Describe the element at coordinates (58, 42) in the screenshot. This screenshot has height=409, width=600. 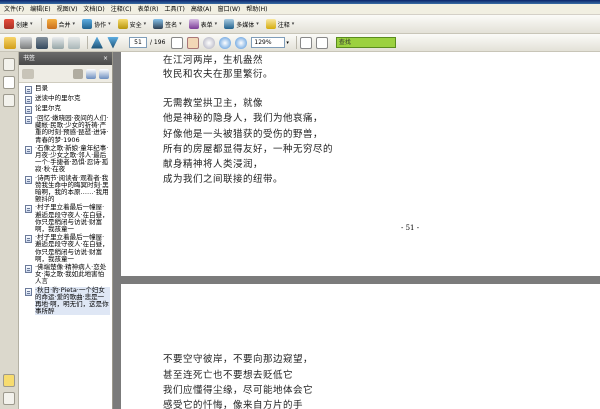
I see `email-icon` at that location.